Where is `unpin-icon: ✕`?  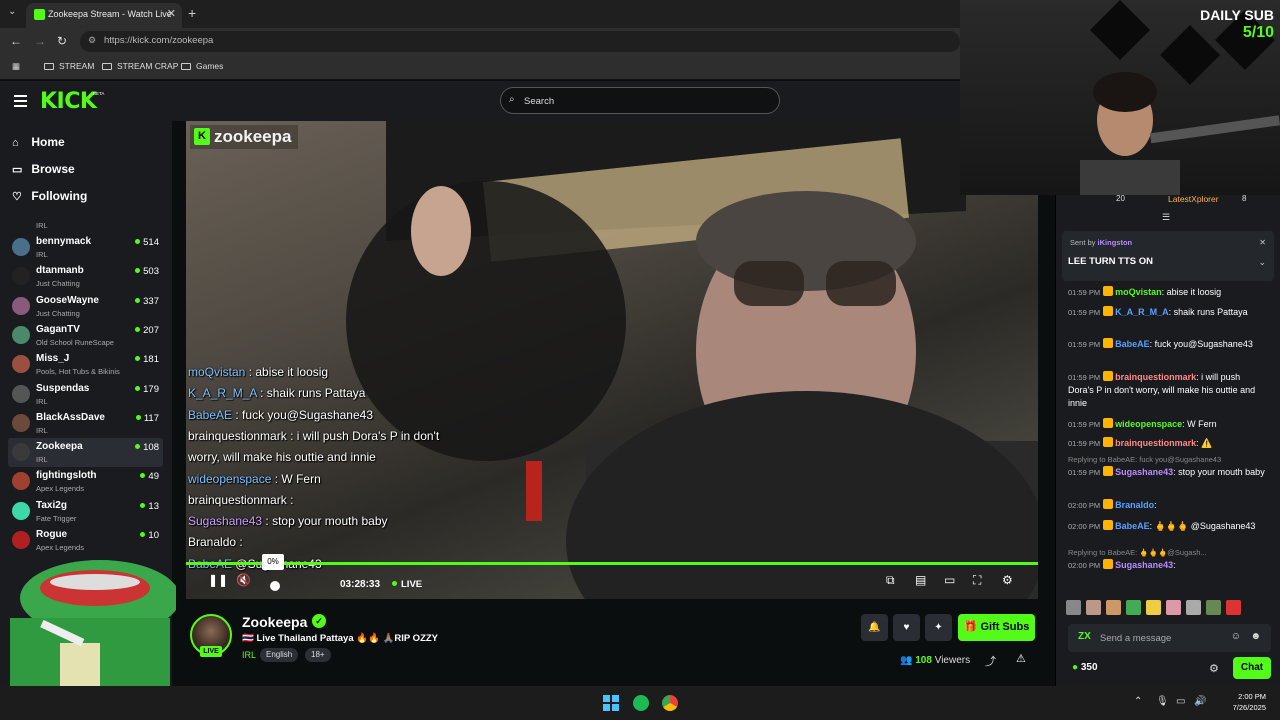
unpin-icon: ✕ is located at coordinates (1262, 242).